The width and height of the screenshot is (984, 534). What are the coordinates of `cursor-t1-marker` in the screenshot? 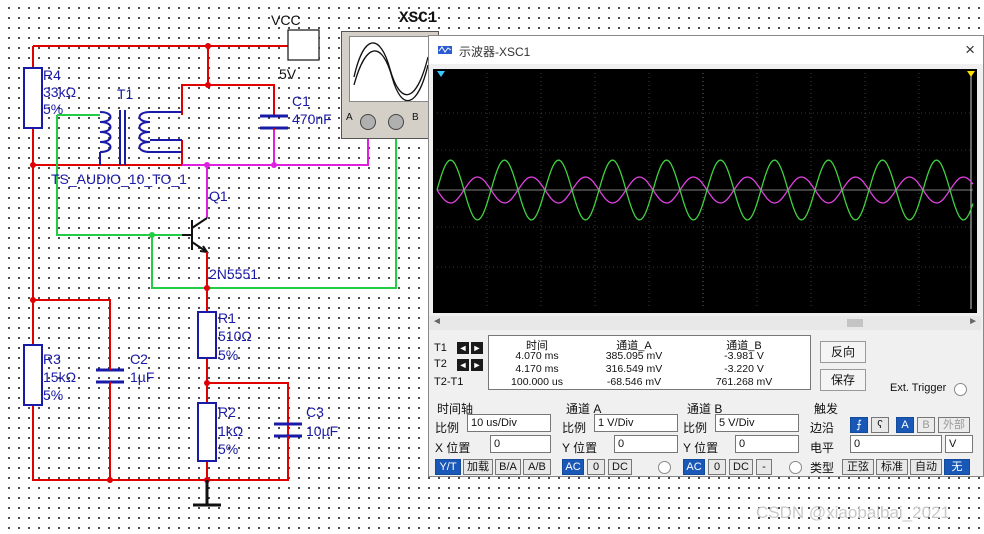 It's located at (441, 74).